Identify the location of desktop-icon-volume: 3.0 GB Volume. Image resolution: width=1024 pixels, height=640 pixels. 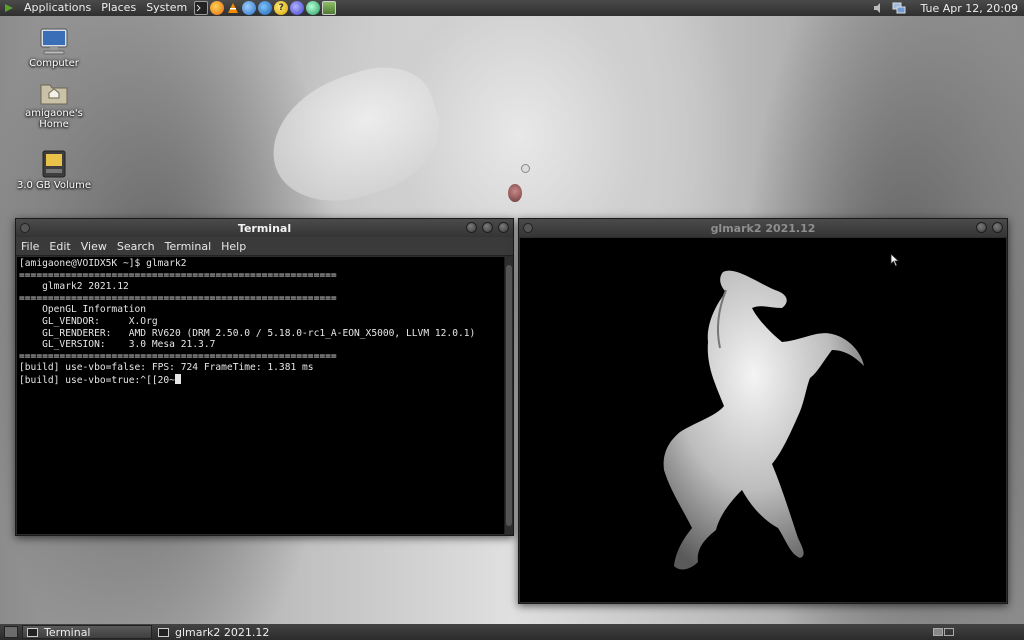
(54, 170).